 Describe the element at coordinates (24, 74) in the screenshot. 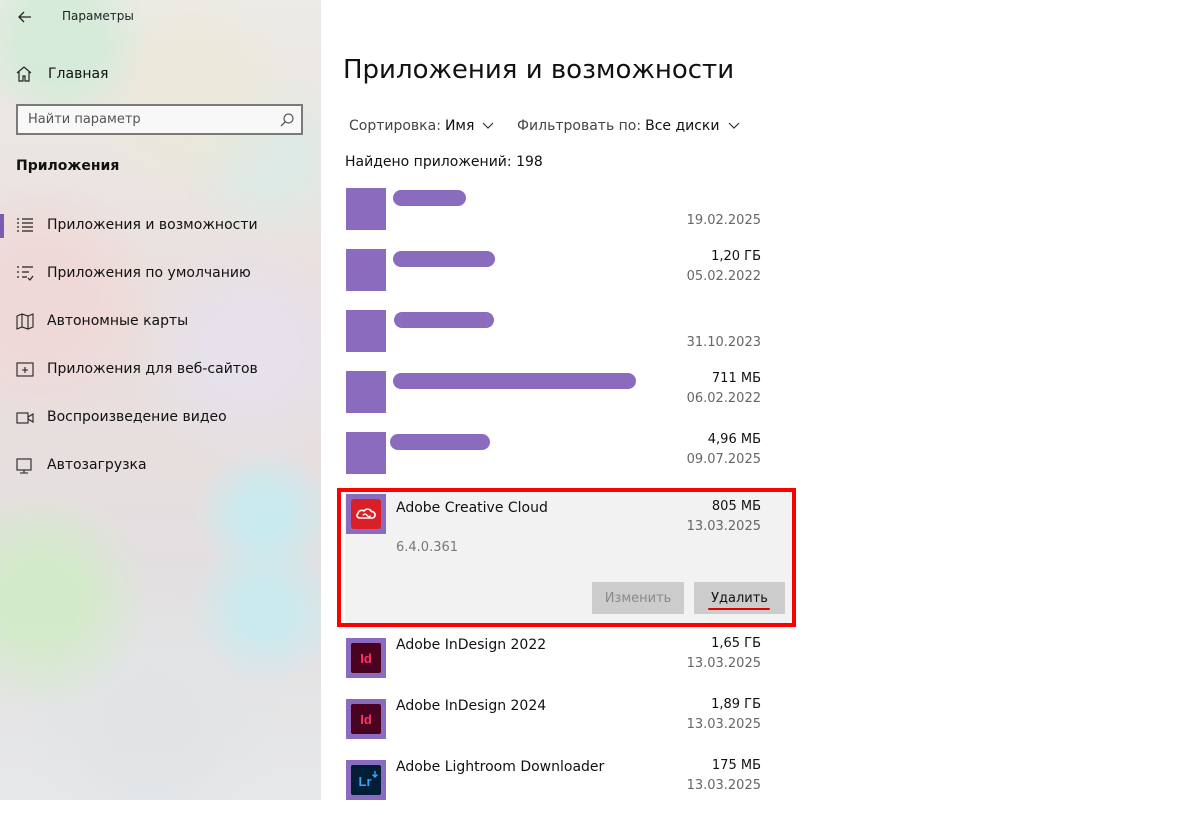

I see `home-icon` at that location.